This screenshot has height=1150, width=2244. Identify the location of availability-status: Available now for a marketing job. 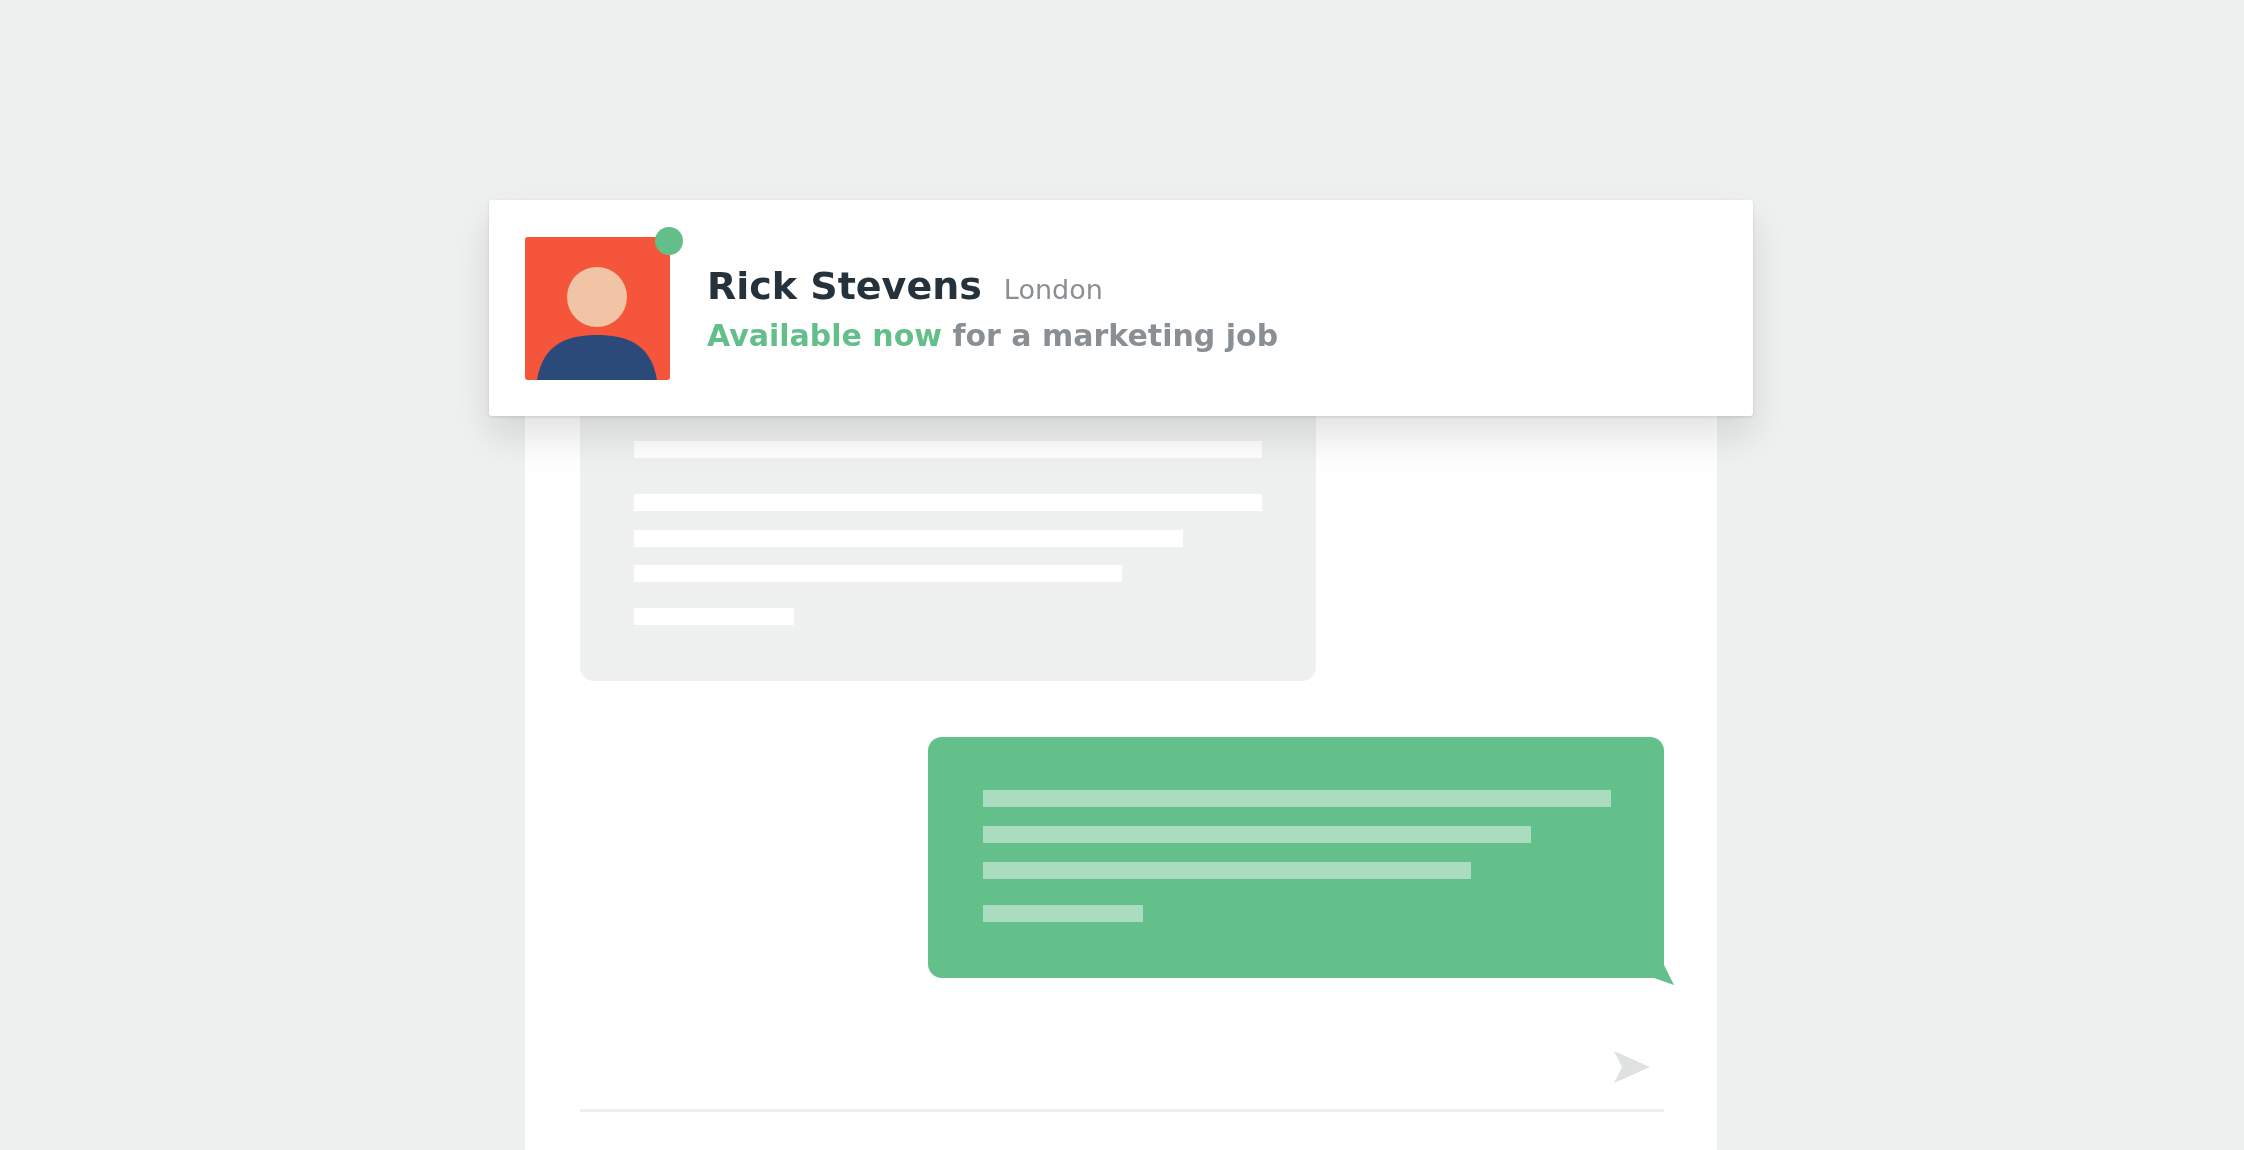
(993, 335).